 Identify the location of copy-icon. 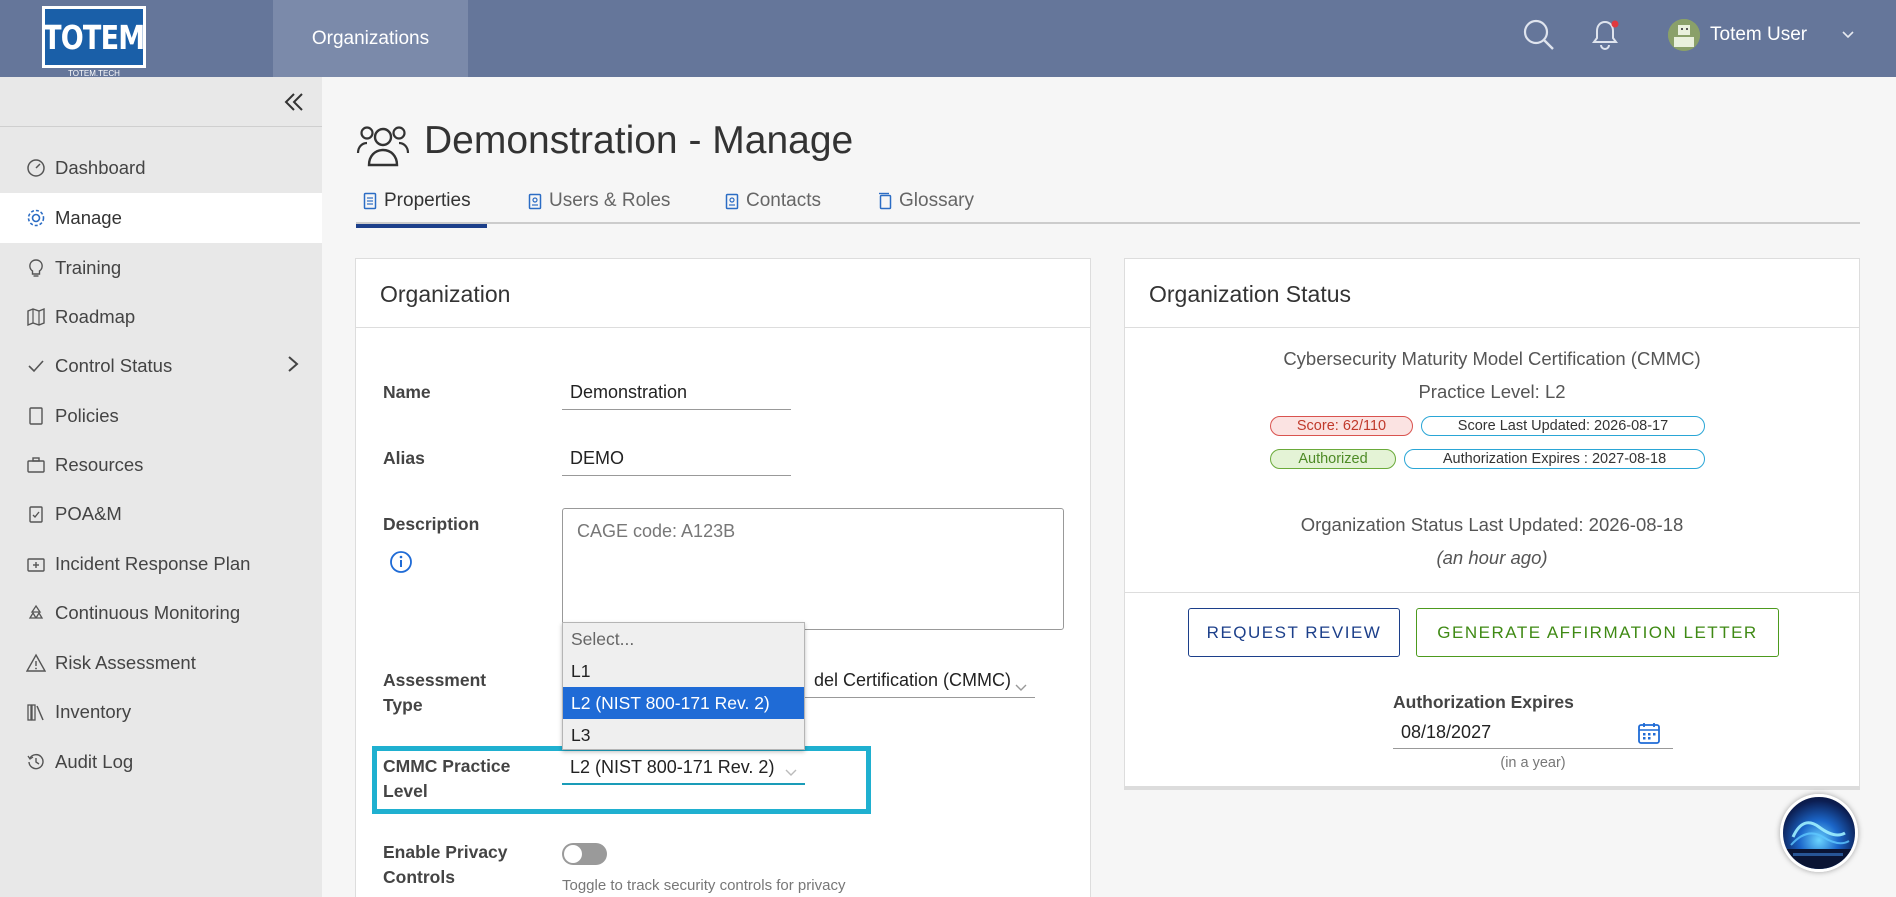
(885, 204).